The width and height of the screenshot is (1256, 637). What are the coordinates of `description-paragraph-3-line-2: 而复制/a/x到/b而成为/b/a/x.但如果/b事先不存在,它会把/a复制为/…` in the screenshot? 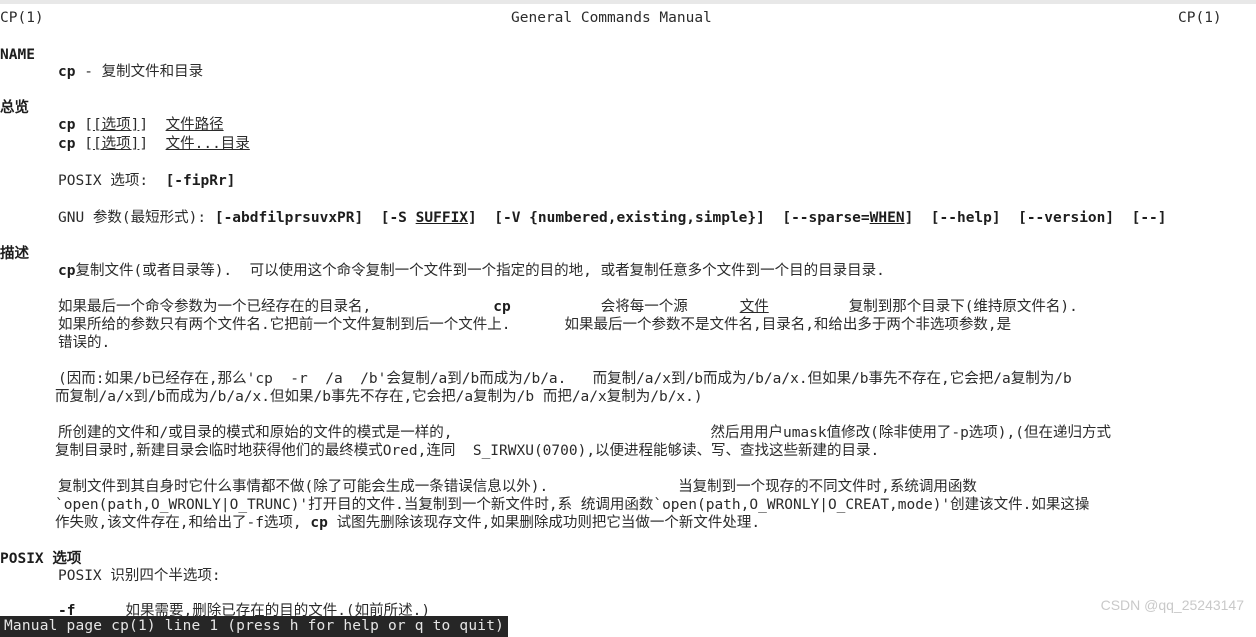 It's located at (379, 397).